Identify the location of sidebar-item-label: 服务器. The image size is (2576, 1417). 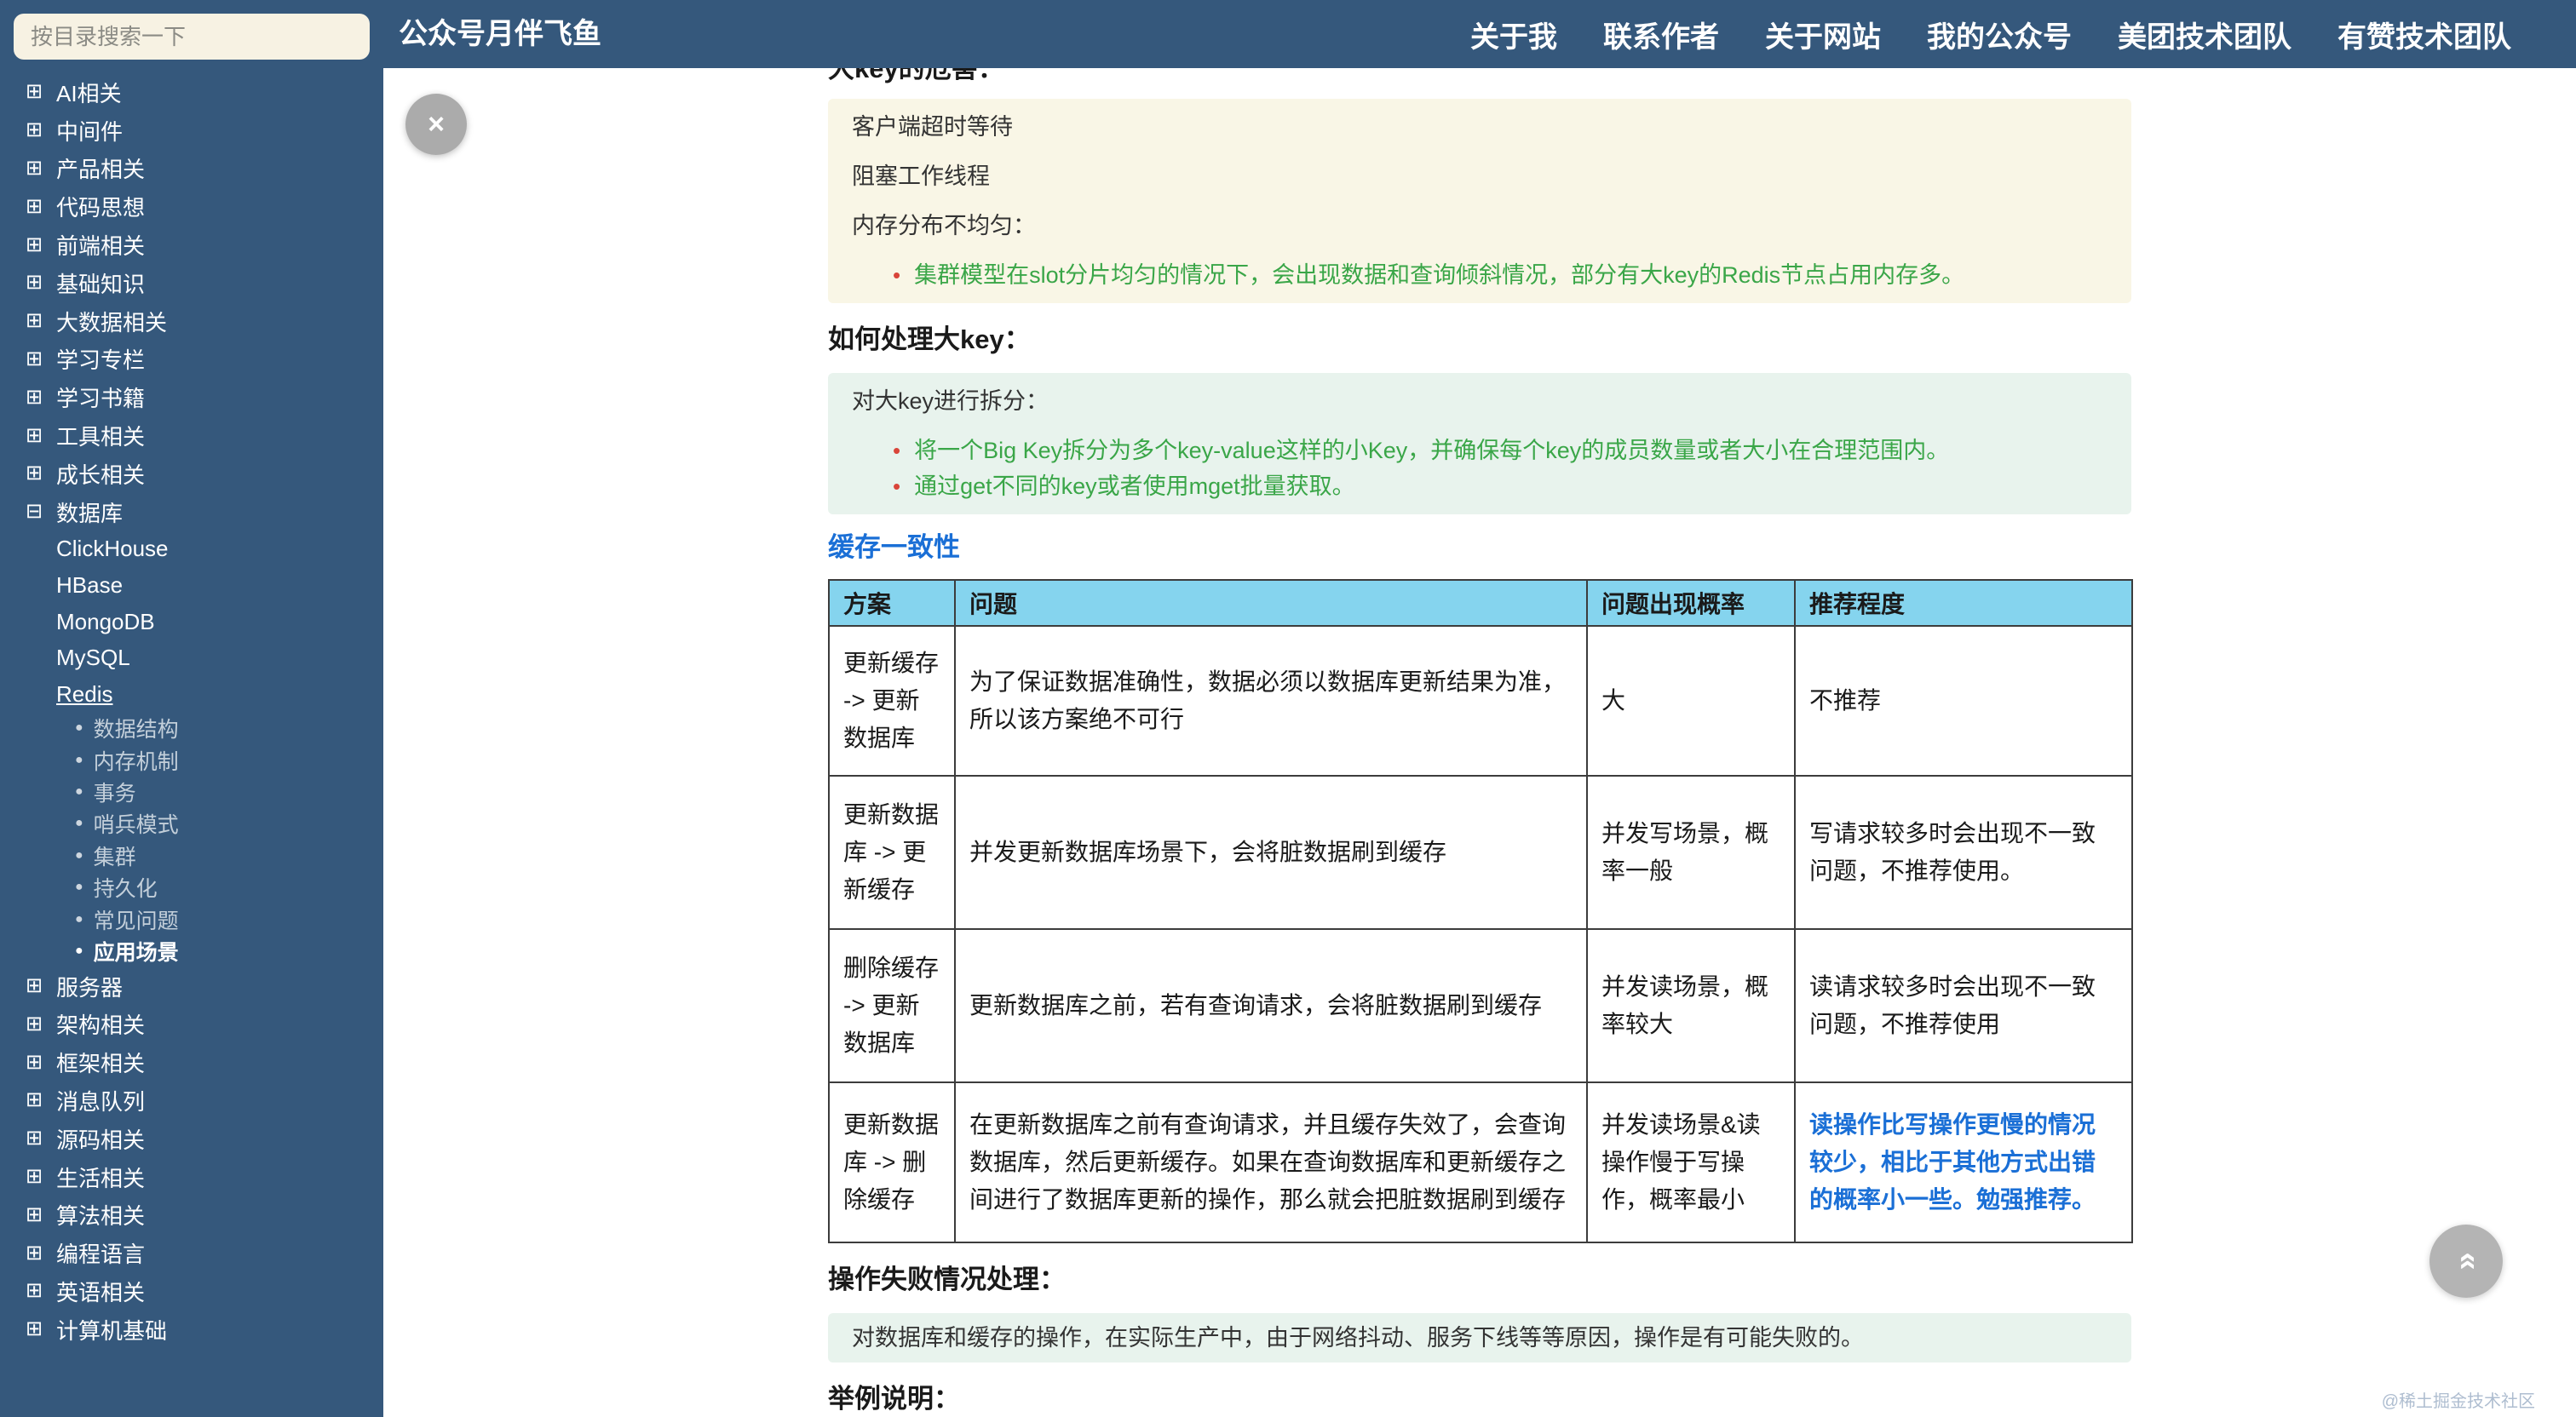
(90, 988).